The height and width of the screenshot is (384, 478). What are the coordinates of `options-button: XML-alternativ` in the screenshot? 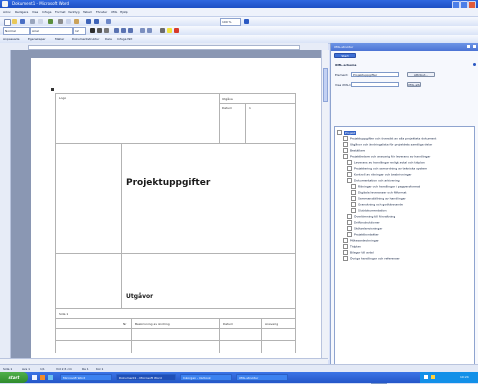 It's located at (414, 84).